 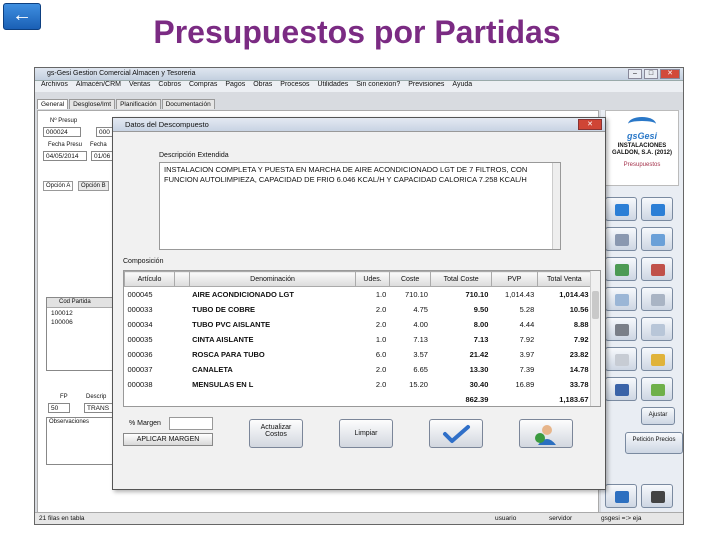 I want to click on printer-icon, so click(x=622, y=330).